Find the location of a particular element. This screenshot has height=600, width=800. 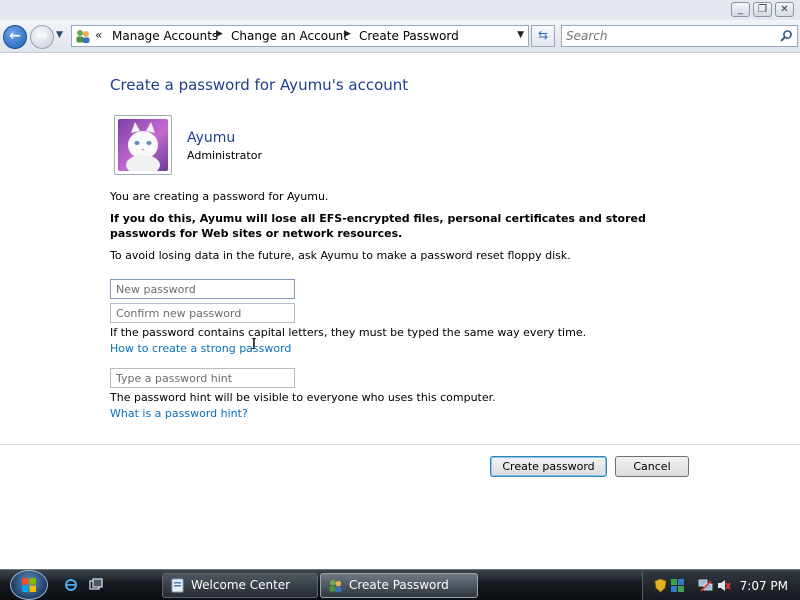

recent-pages-dropdown: ▼ is located at coordinates (59, 35).